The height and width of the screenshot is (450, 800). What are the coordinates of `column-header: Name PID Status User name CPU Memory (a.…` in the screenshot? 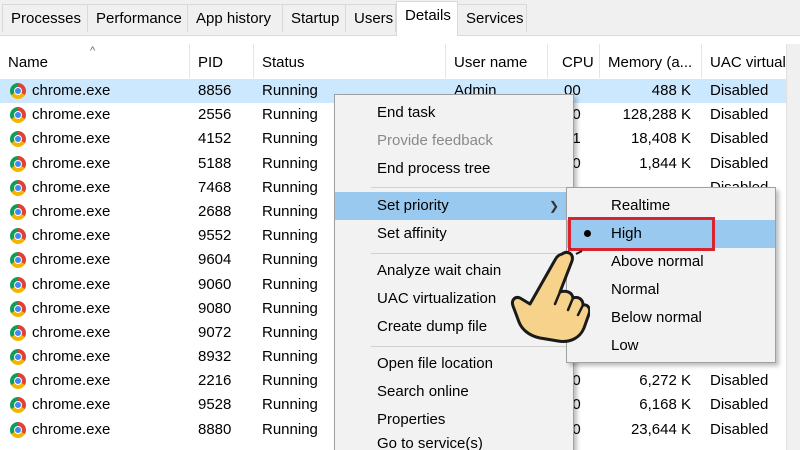 It's located at (400, 61).